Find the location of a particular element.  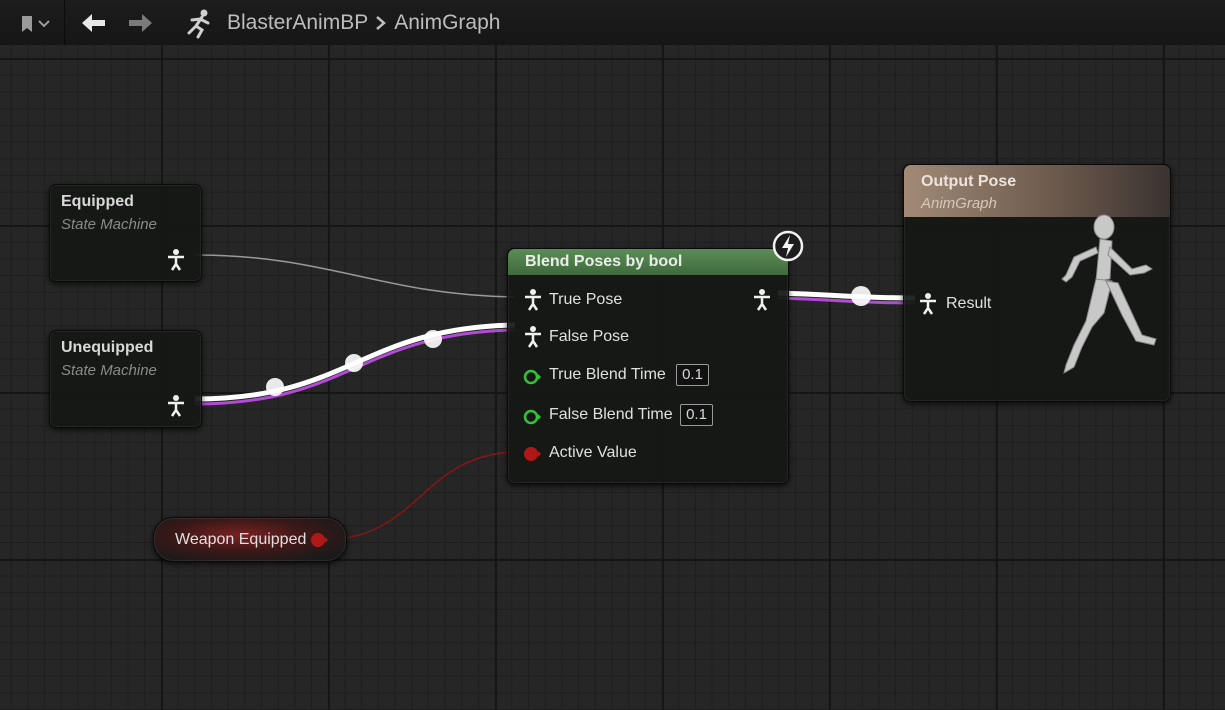

active-value-pin-label: Active Value is located at coordinates (593, 452).